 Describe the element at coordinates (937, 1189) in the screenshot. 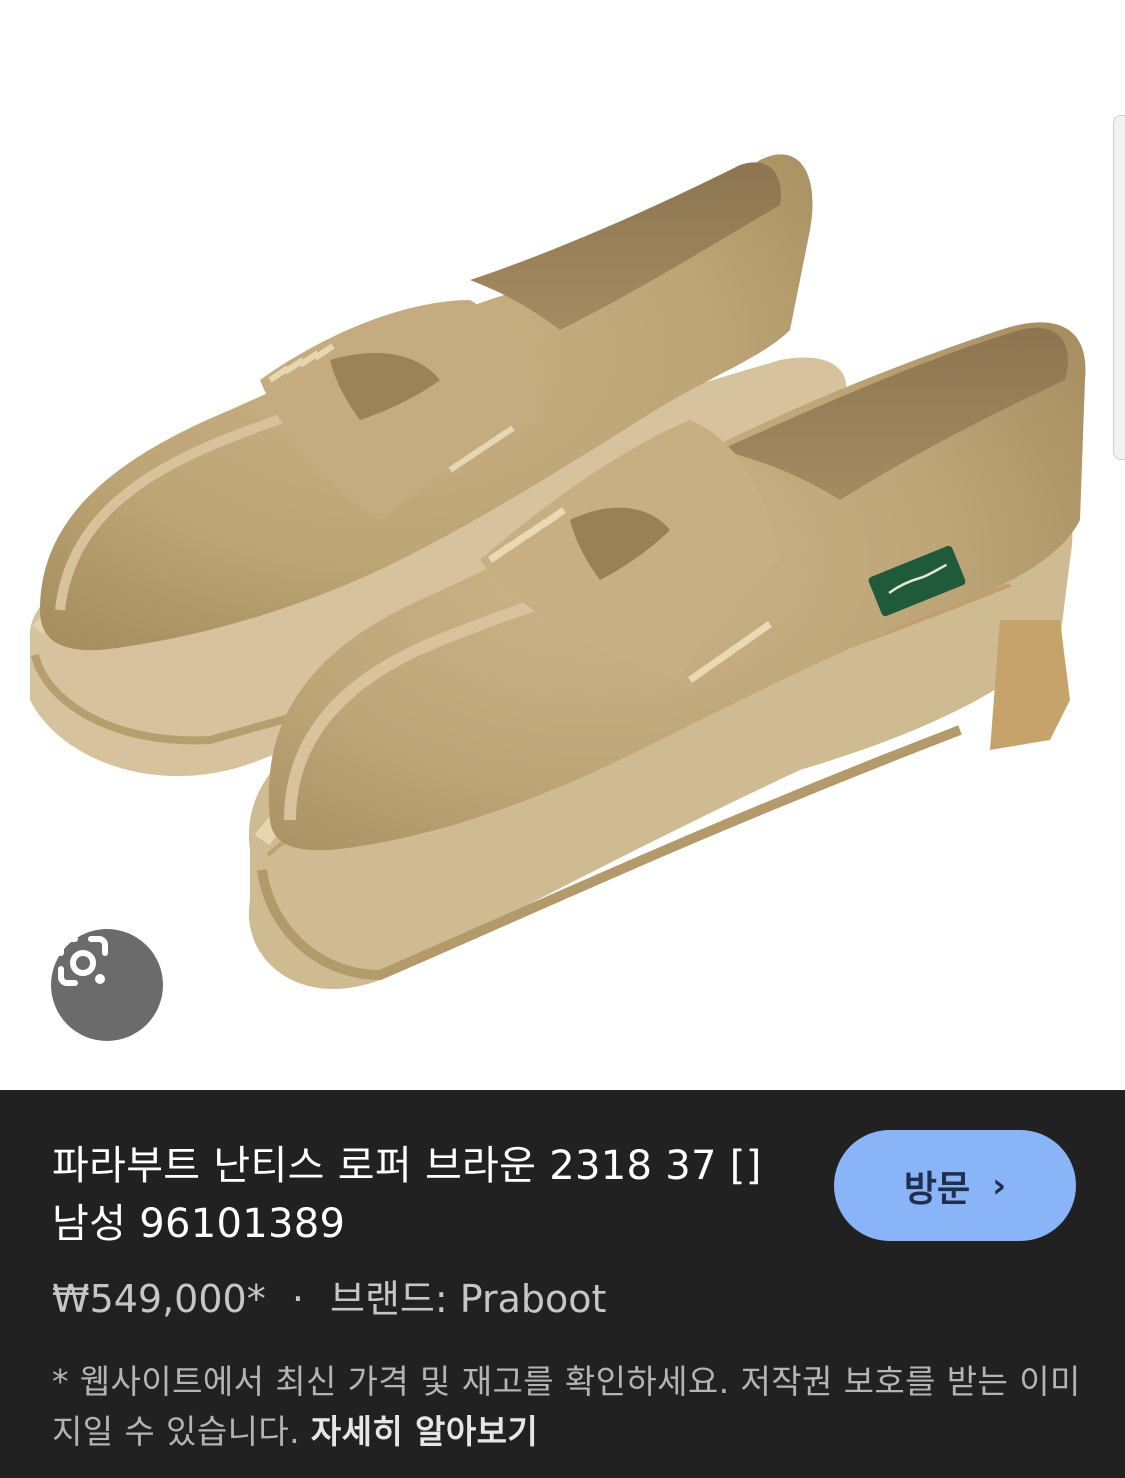

I see `visit-button-label: 방문` at that location.